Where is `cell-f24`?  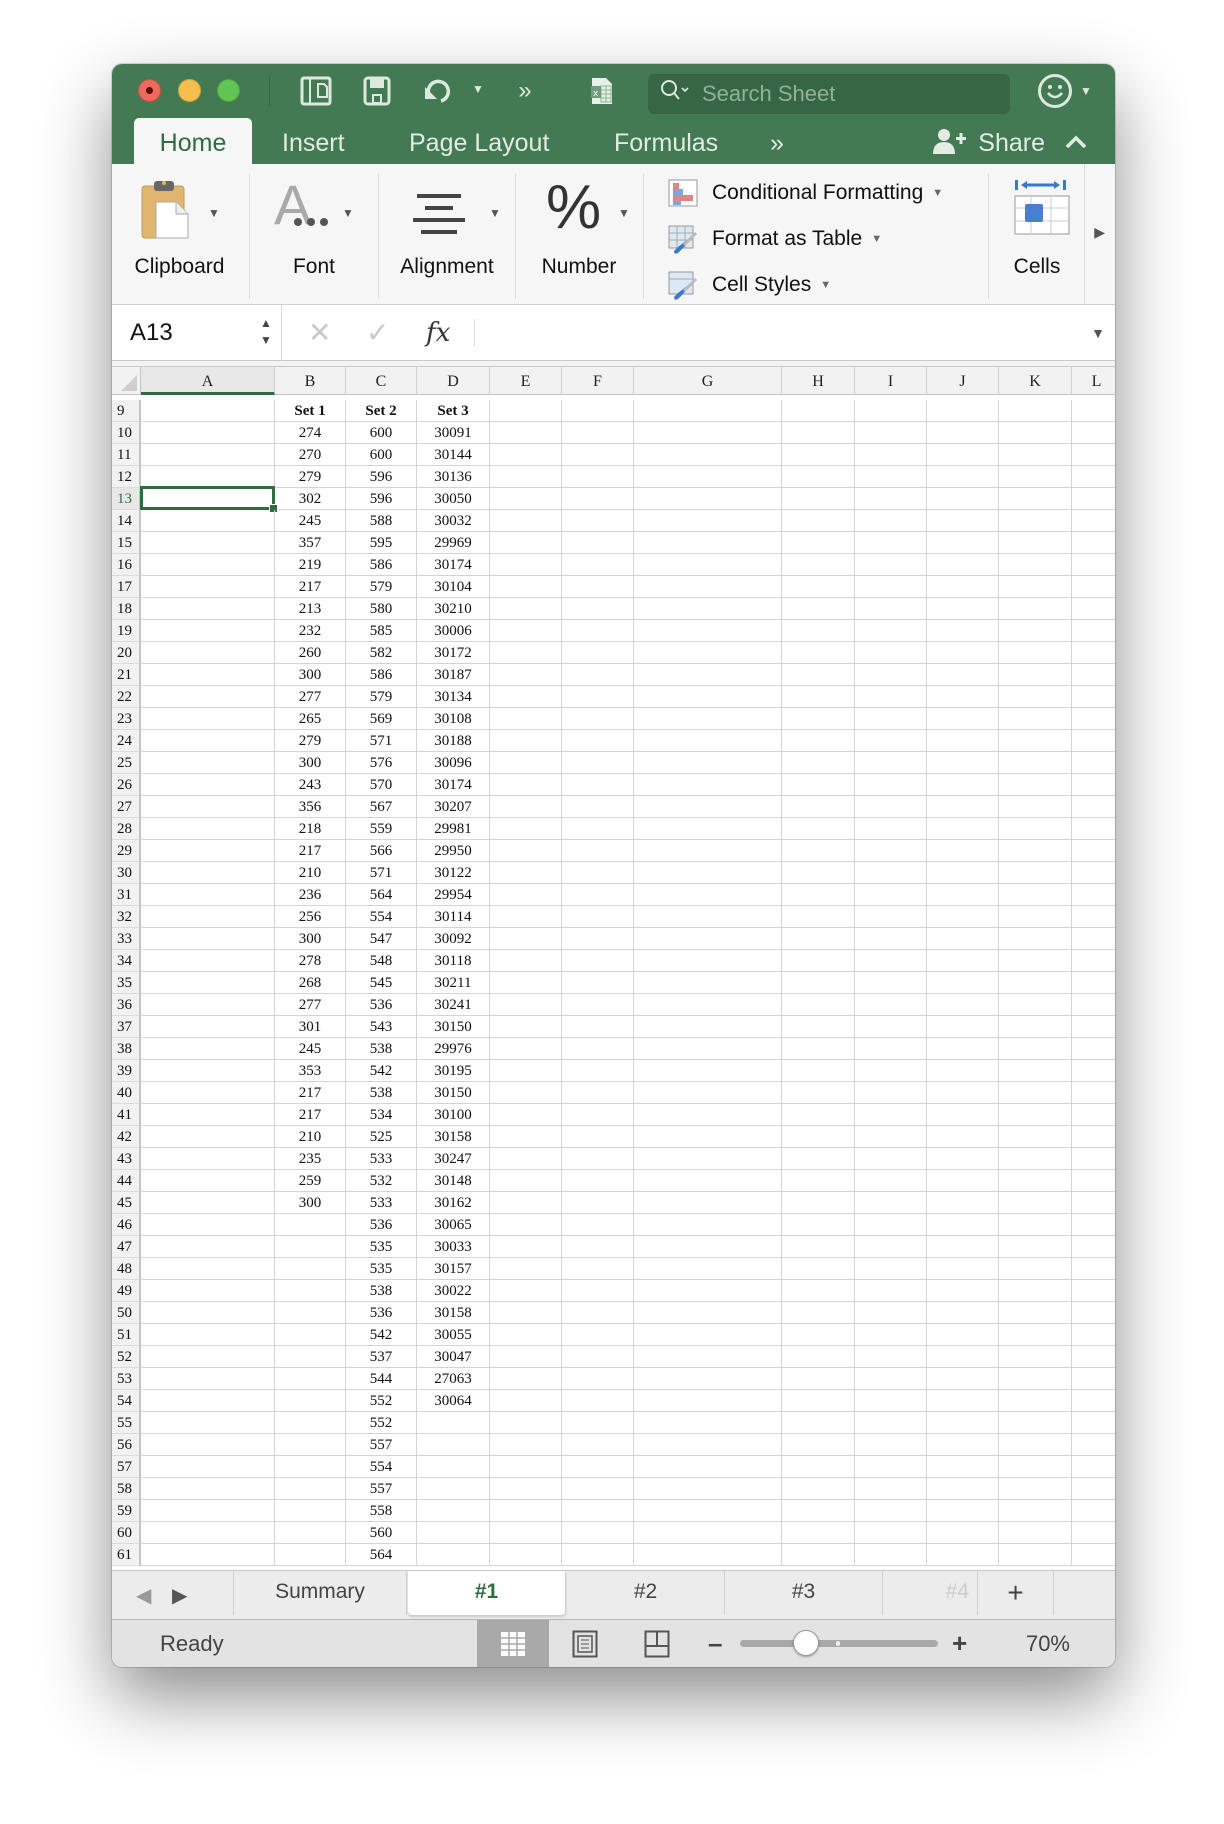
cell-f24 is located at coordinates (598, 741).